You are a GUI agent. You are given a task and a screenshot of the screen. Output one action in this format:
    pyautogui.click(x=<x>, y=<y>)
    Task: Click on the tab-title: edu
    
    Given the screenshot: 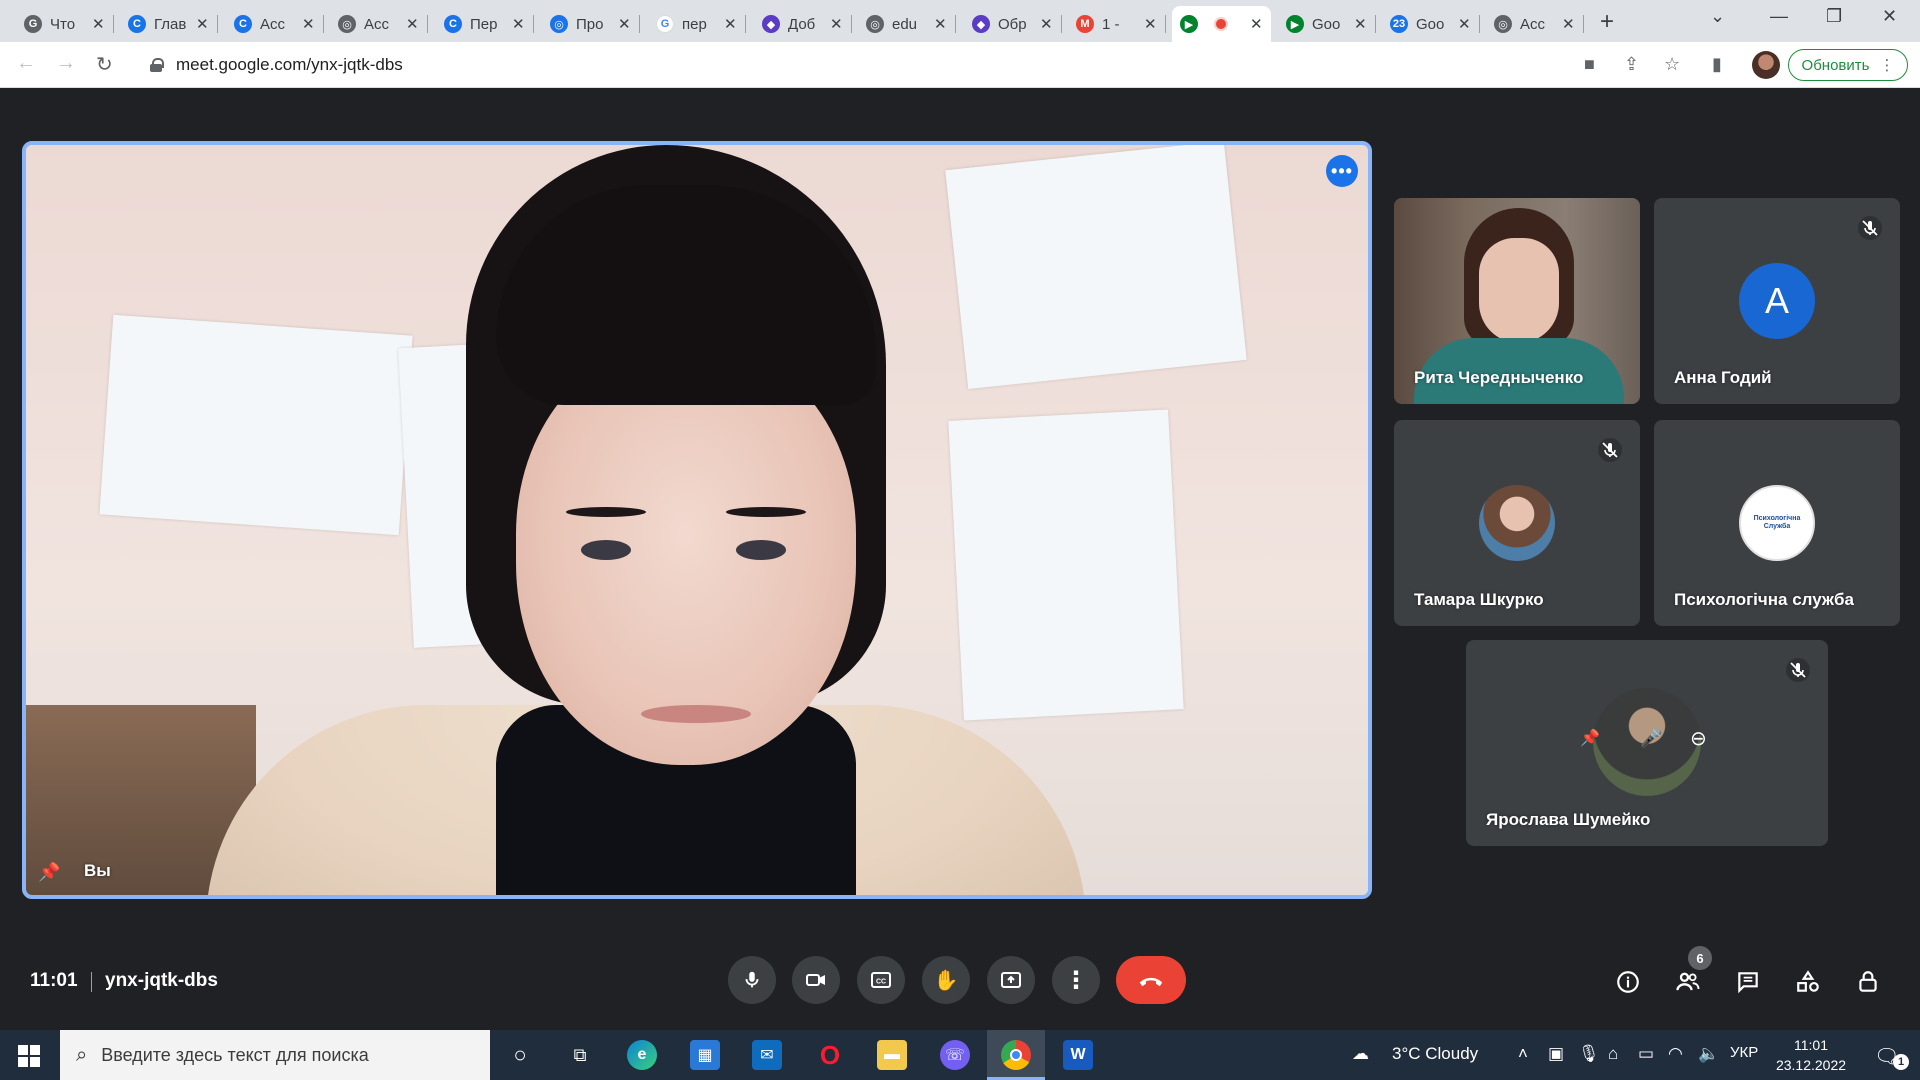 What is the action you would take?
    pyautogui.click(x=905, y=24)
    